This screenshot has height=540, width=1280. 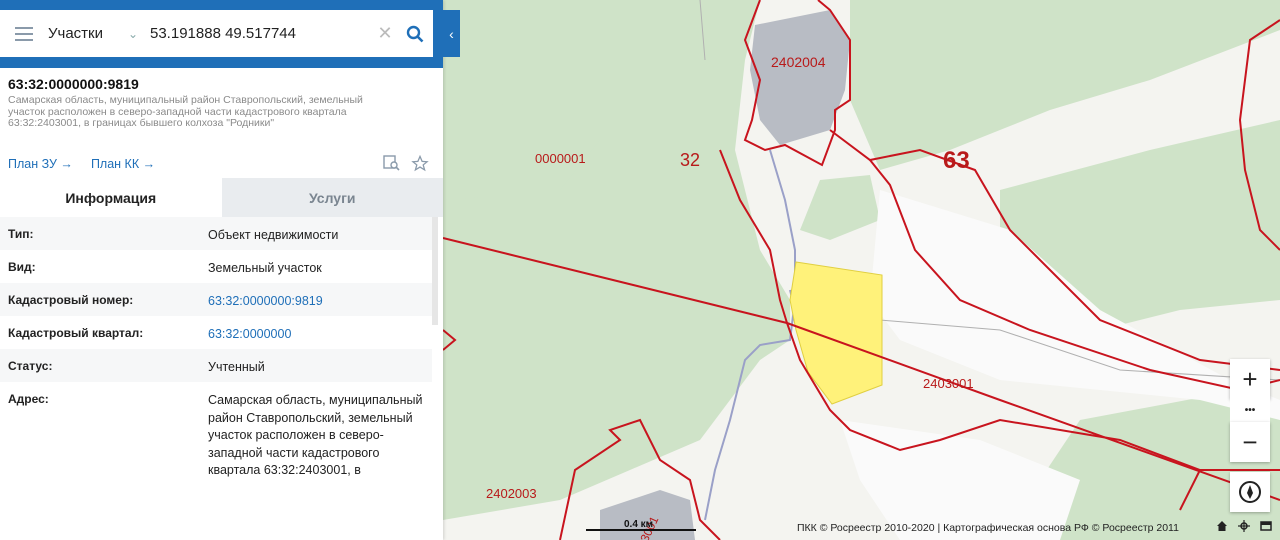 I want to click on plan-zu-link: План ЗУ →, so click(x=40, y=164).